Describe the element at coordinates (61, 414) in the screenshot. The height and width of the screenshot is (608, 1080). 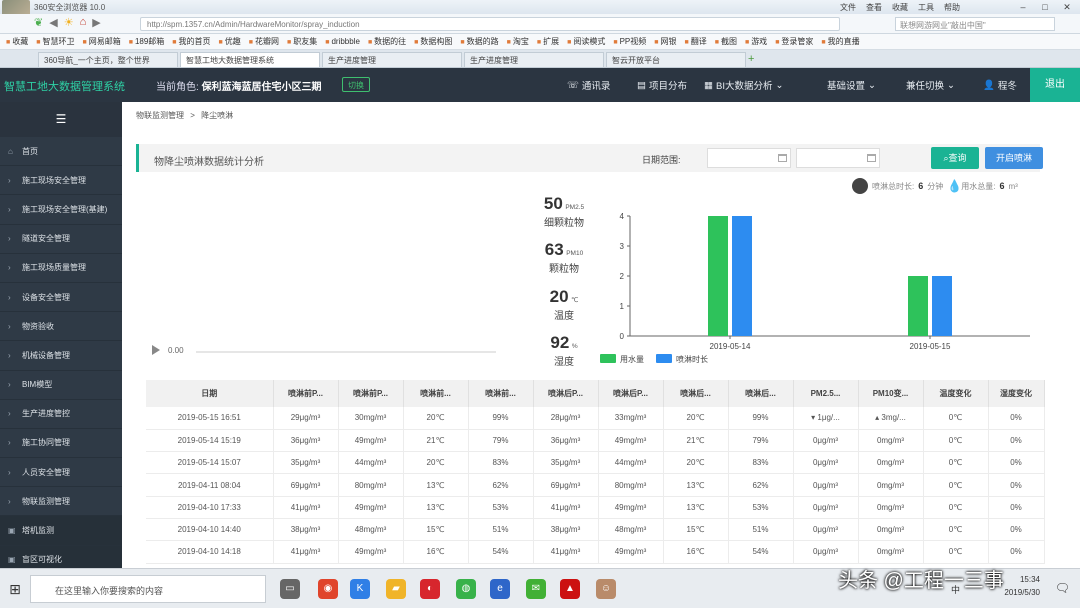
I see `sidebar-item: › 生产进度管控` at that location.